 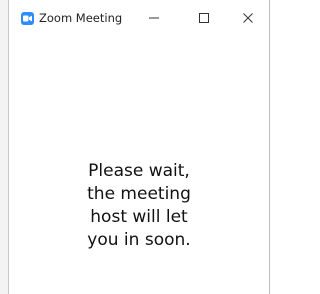 What do you see at coordinates (4, 147) in the screenshot?
I see `background-window-edge` at bounding box center [4, 147].